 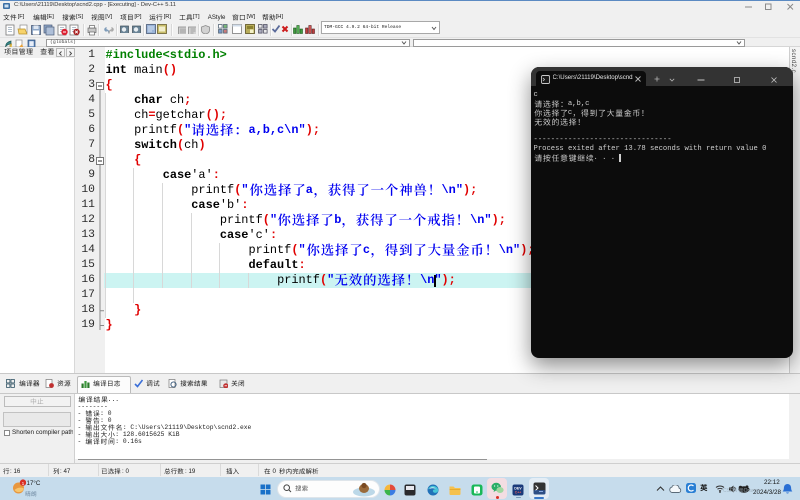 What do you see at coordinates (518, 492) in the screenshot?
I see `svg-text: C++` at bounding box center [518, 492].